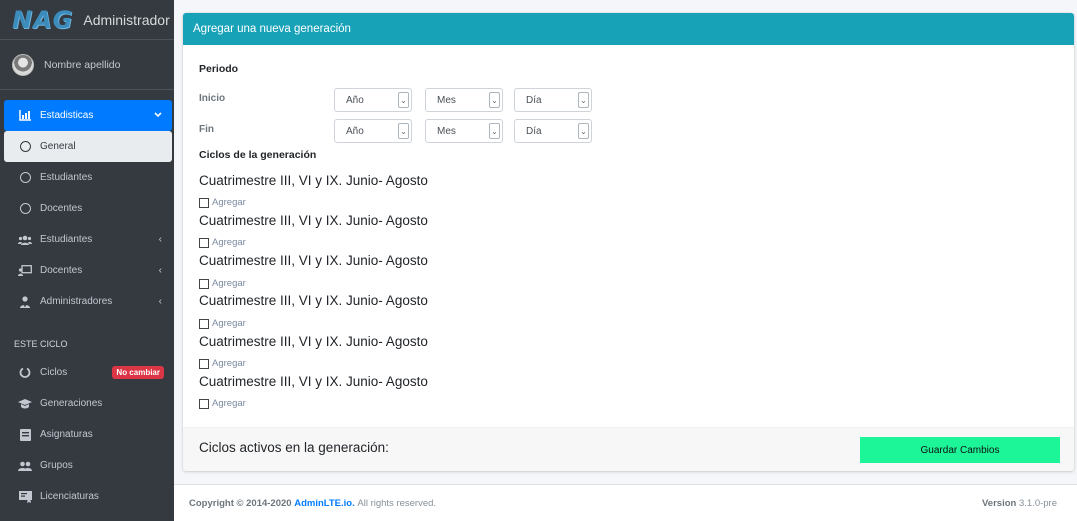 This screenshot has height=521, width=1077. What do you see at coordinates (294, 447) in the screenshot?
I see `active-cycles-label: Ciclos activos en la generación:` at bounding box center [294, 447].